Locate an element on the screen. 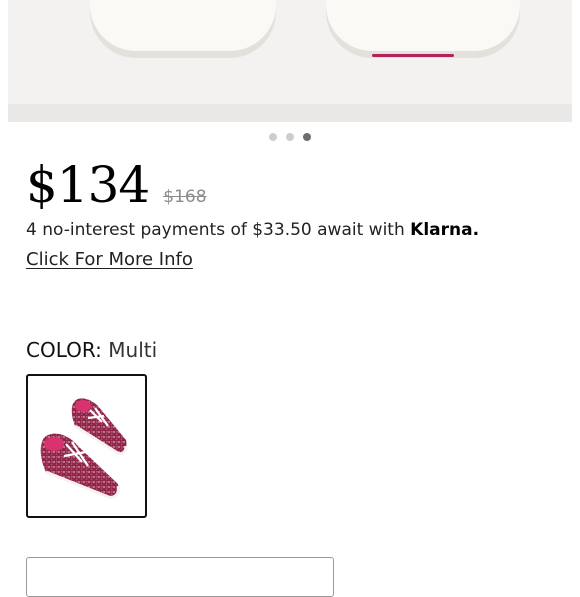 The width and height of the screenshot is (580, 597). sale-price: $134 is located at coordinates (88, 185).